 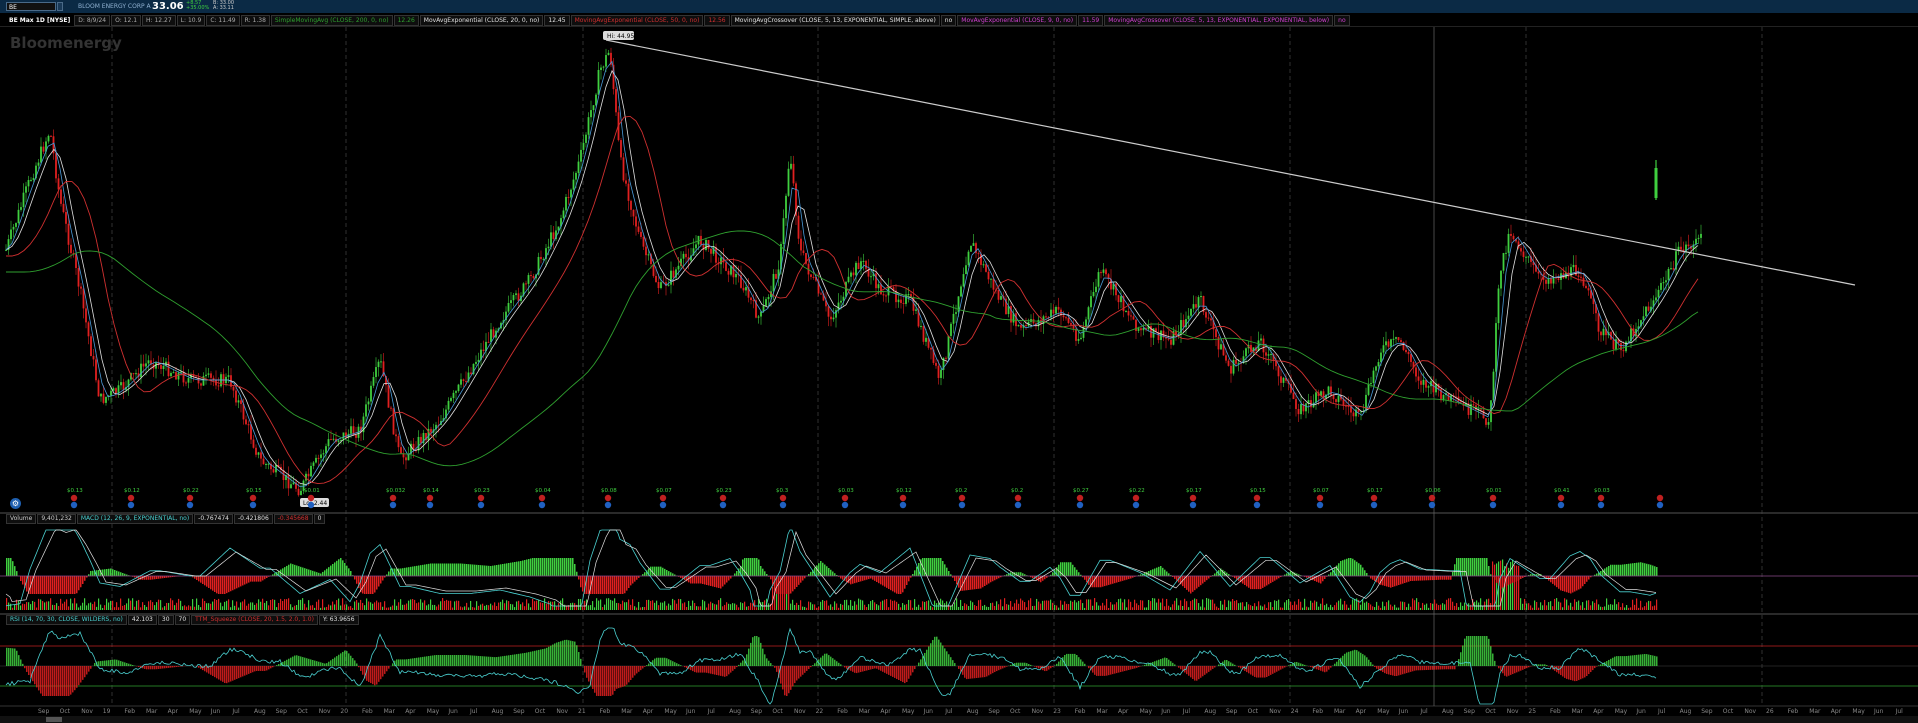 What do you see at coordinates (215, 711) in the screenshot?
I see `time-axis-label: Jun` at bounding box center [215, 711].